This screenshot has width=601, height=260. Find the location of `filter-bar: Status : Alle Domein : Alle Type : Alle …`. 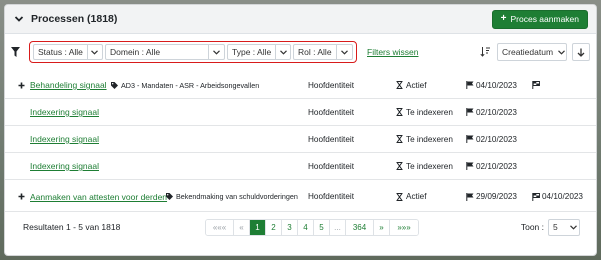

filter-bar: Status : Alle Domein : Alle Type : Alle … is located at coordinates (300, 52).